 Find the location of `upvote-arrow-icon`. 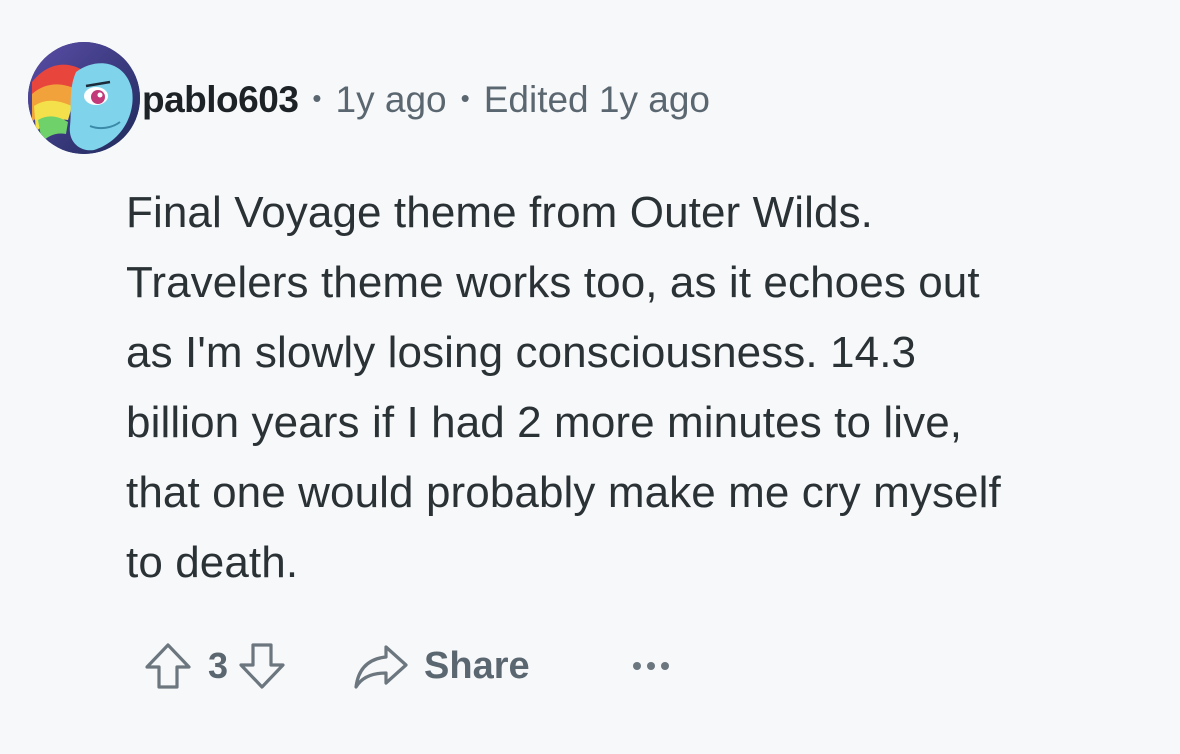

upvote-arrow-icon is located at coordinates (168, 666).